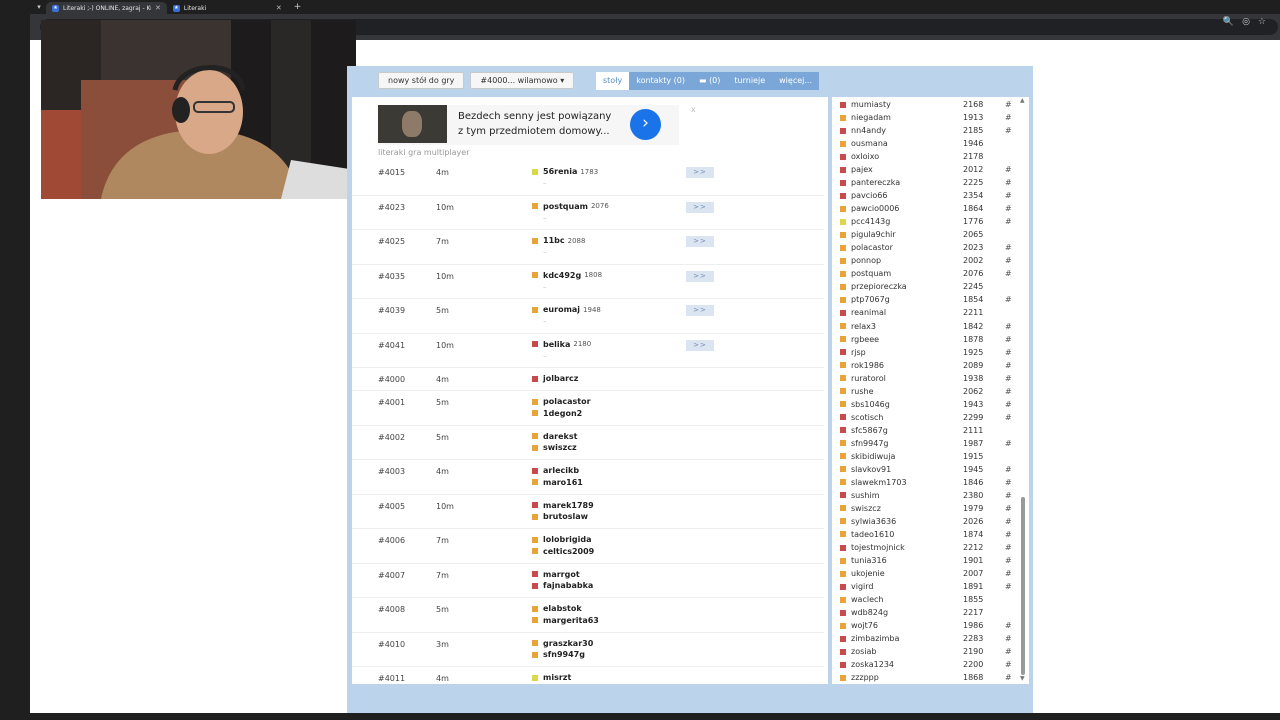 This screenshot has width=1280, height=720. Describe the element at coordinates (926, 521) in the screenshot. I see `player-list-item: sylwia3636 2026 #` at that location.